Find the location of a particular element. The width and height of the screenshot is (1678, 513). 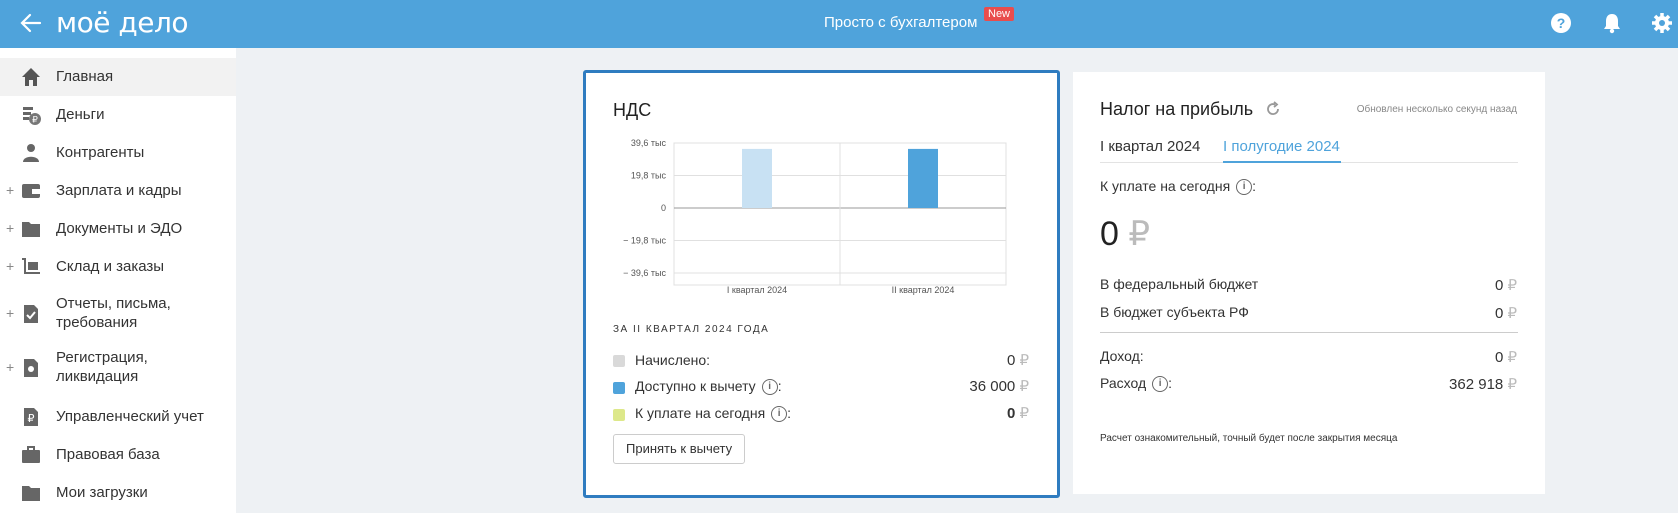

card-title: Налог на прибыль is located at coordinates (1177, 109).